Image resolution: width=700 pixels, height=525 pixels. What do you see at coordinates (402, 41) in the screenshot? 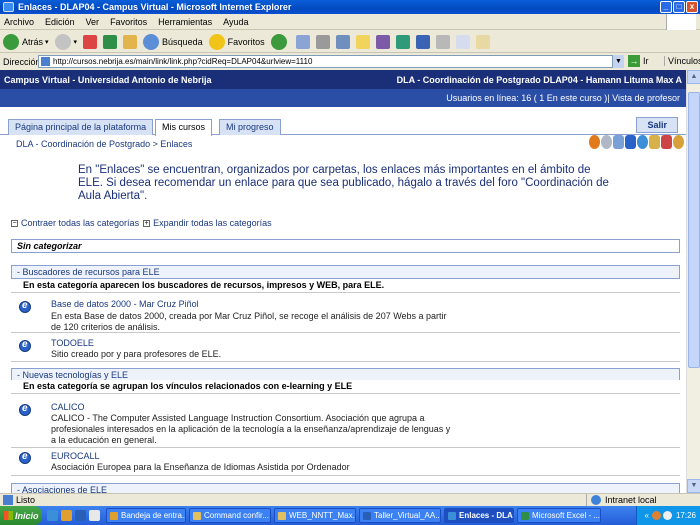
I see `messenger-button` at bounding box center [402, 41].